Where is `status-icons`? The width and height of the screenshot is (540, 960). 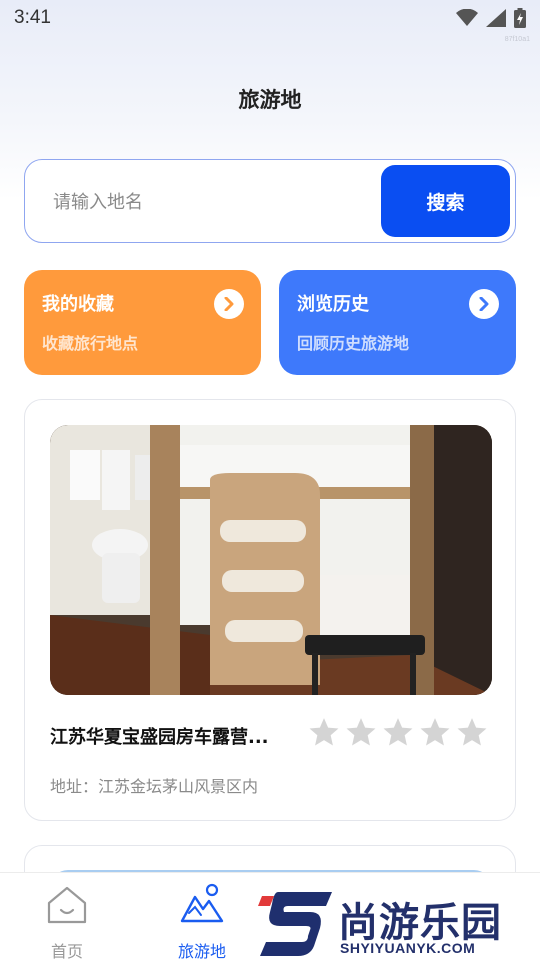 status-icons is located at coordinates (491, 18).